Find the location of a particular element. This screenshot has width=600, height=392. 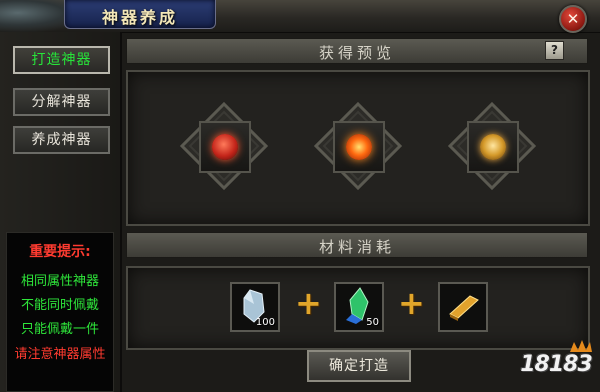

tip-line: 相同属性神器 is located at coordinates (59, 281).